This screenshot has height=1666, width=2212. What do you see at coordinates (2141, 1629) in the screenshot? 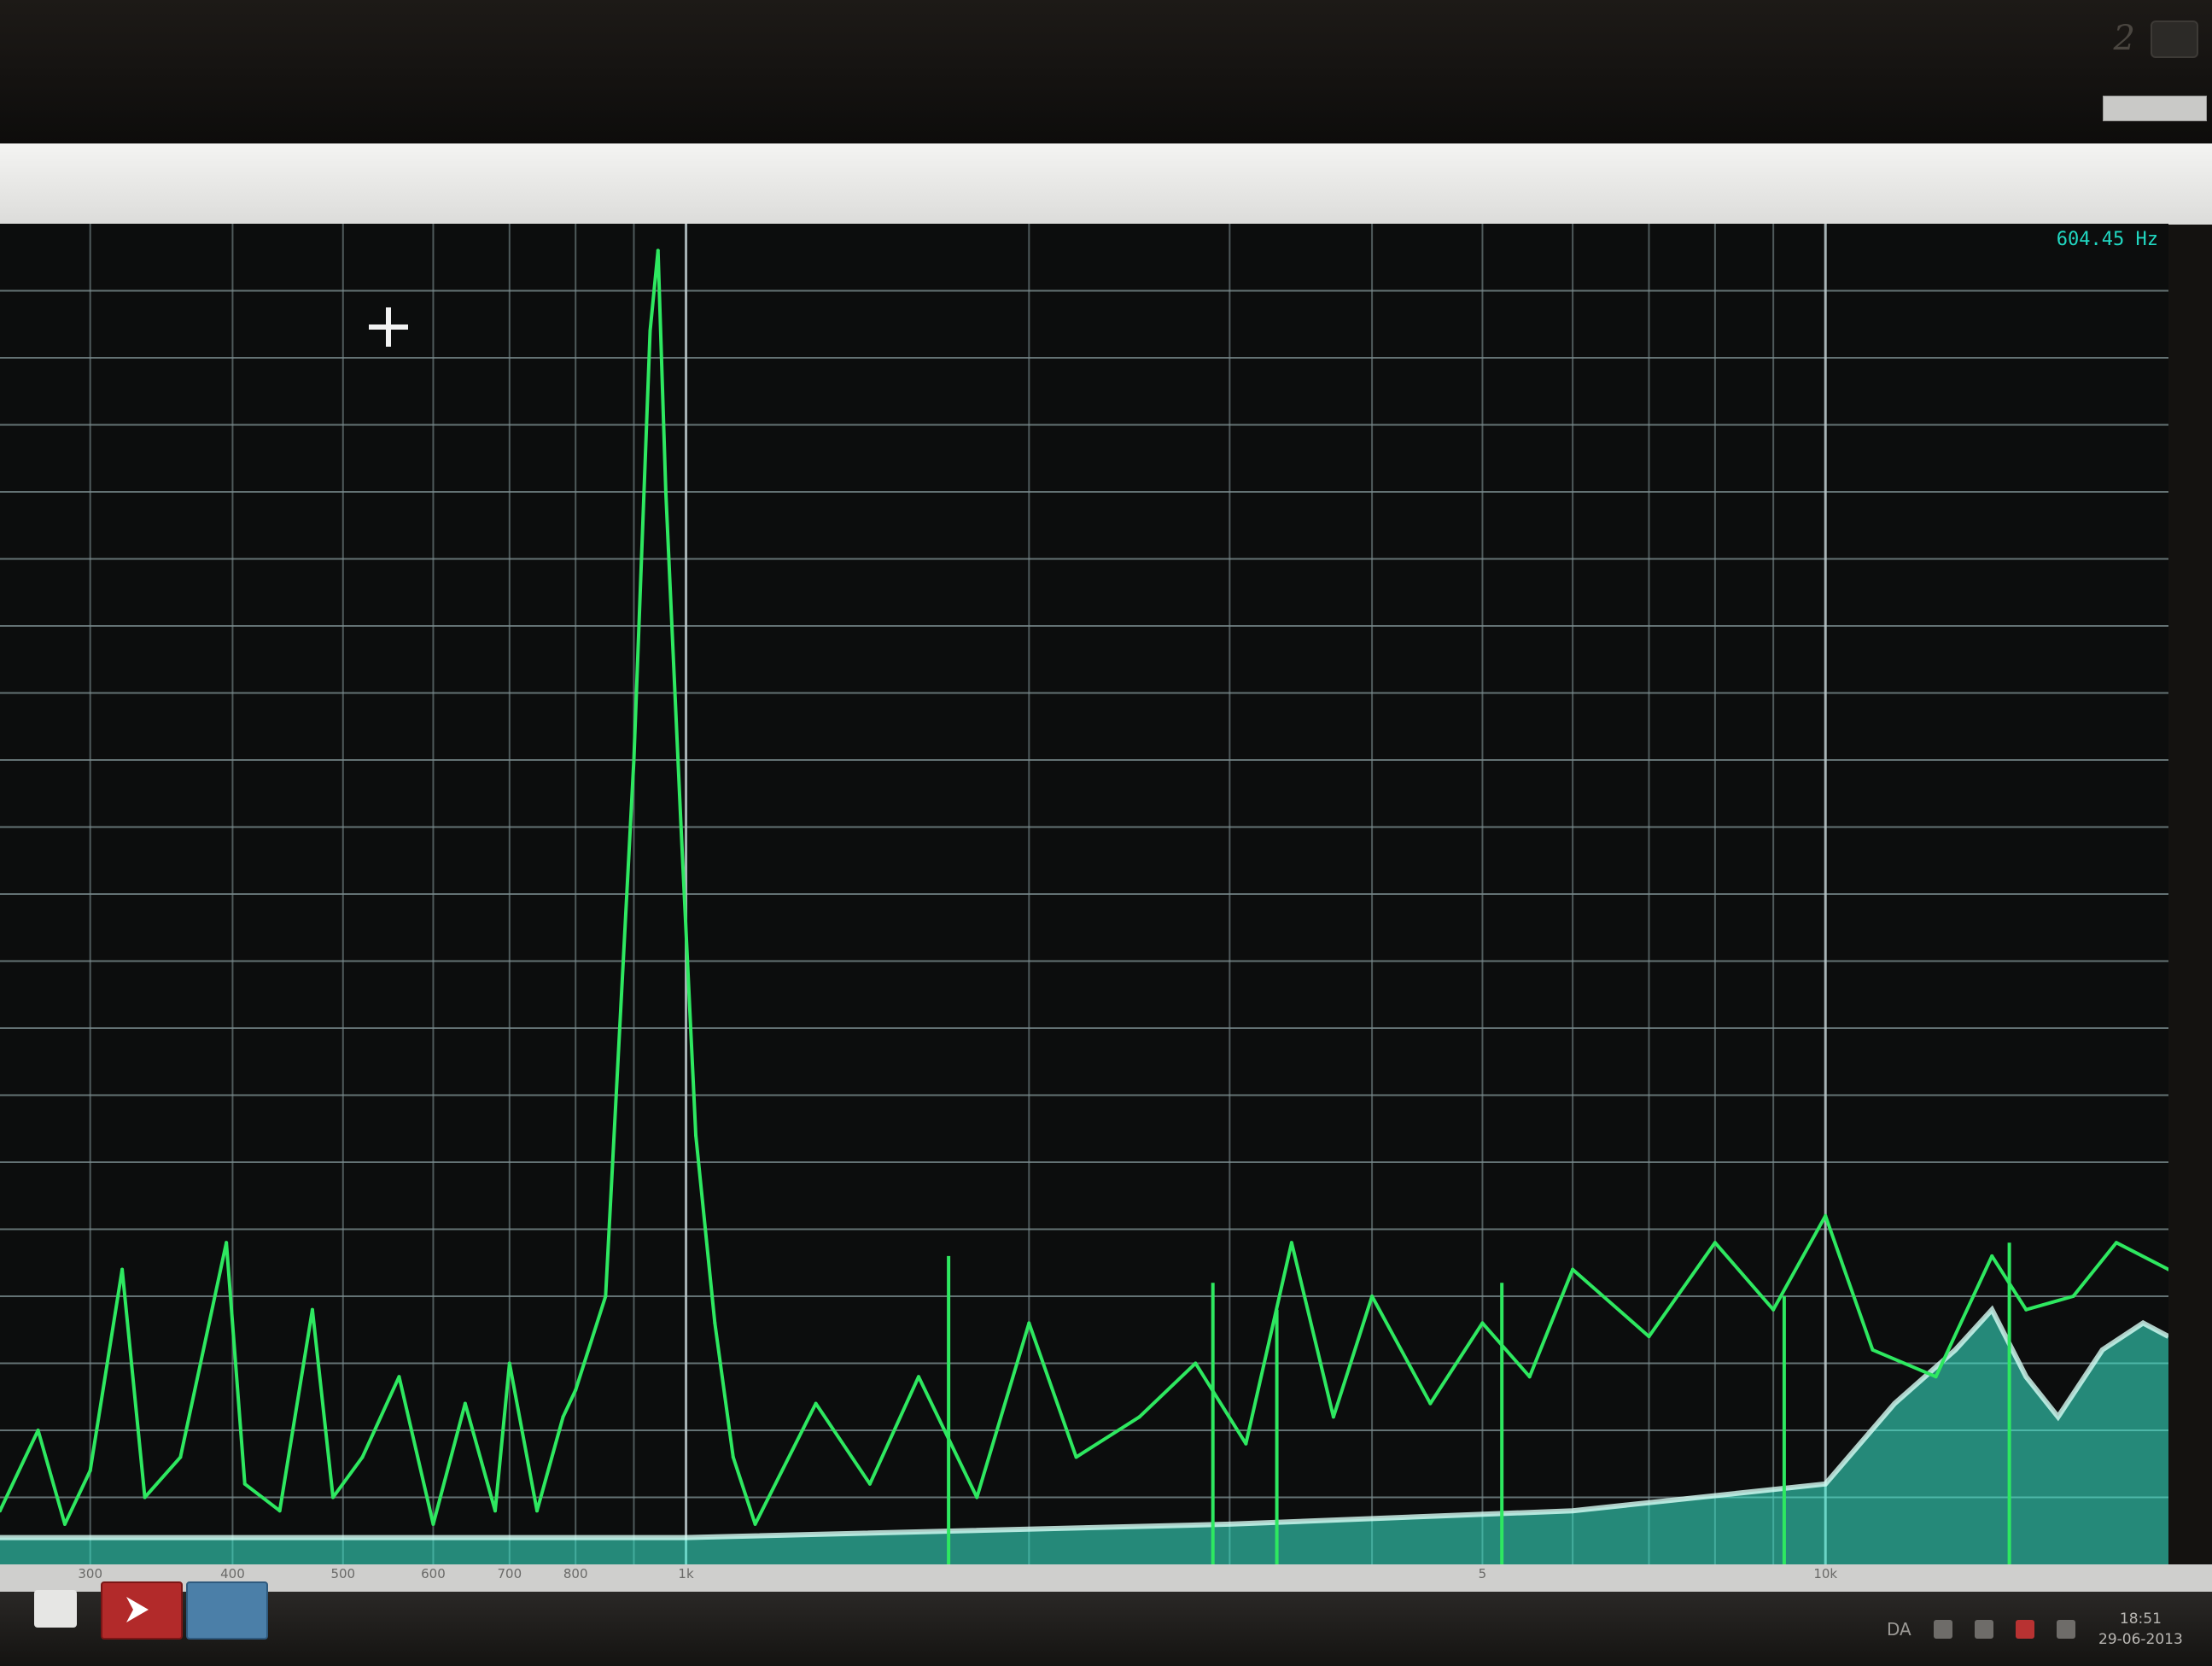
I see `taskbar-clock: 18:51 29-06-2013` at bounding box center [2141, 1629].